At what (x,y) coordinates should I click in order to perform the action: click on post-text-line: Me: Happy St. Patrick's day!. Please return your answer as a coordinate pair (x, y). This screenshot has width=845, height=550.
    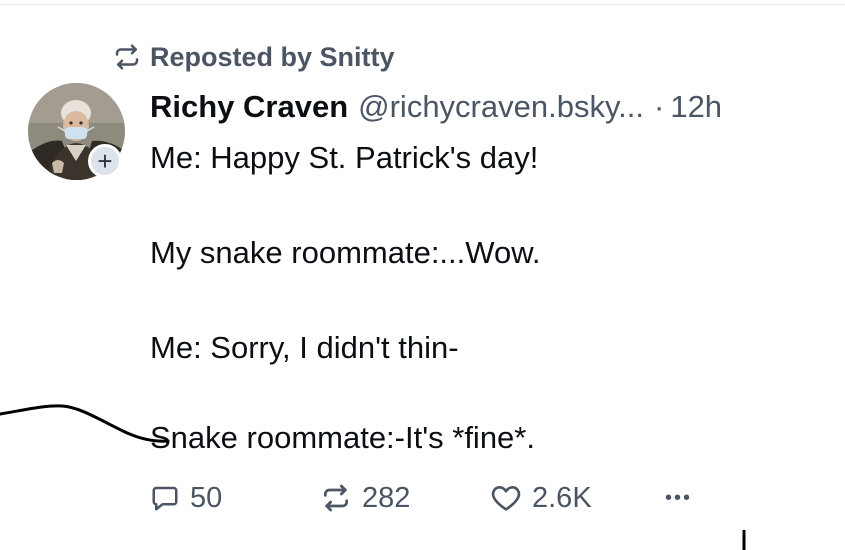
    Looking at the image, I should click on (344, 157).